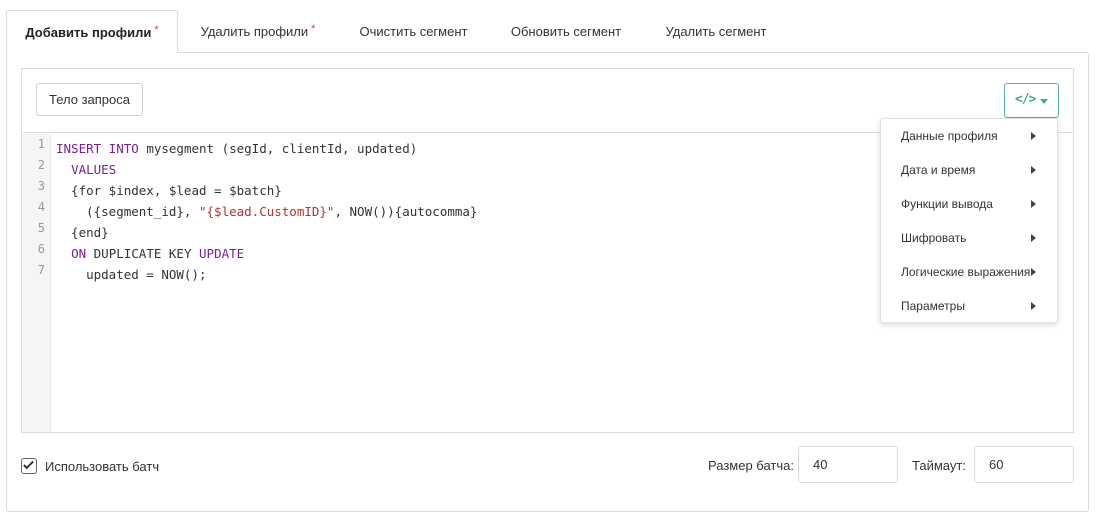  I want to click on menu-item-label: Шифровать, so click(934, 238).